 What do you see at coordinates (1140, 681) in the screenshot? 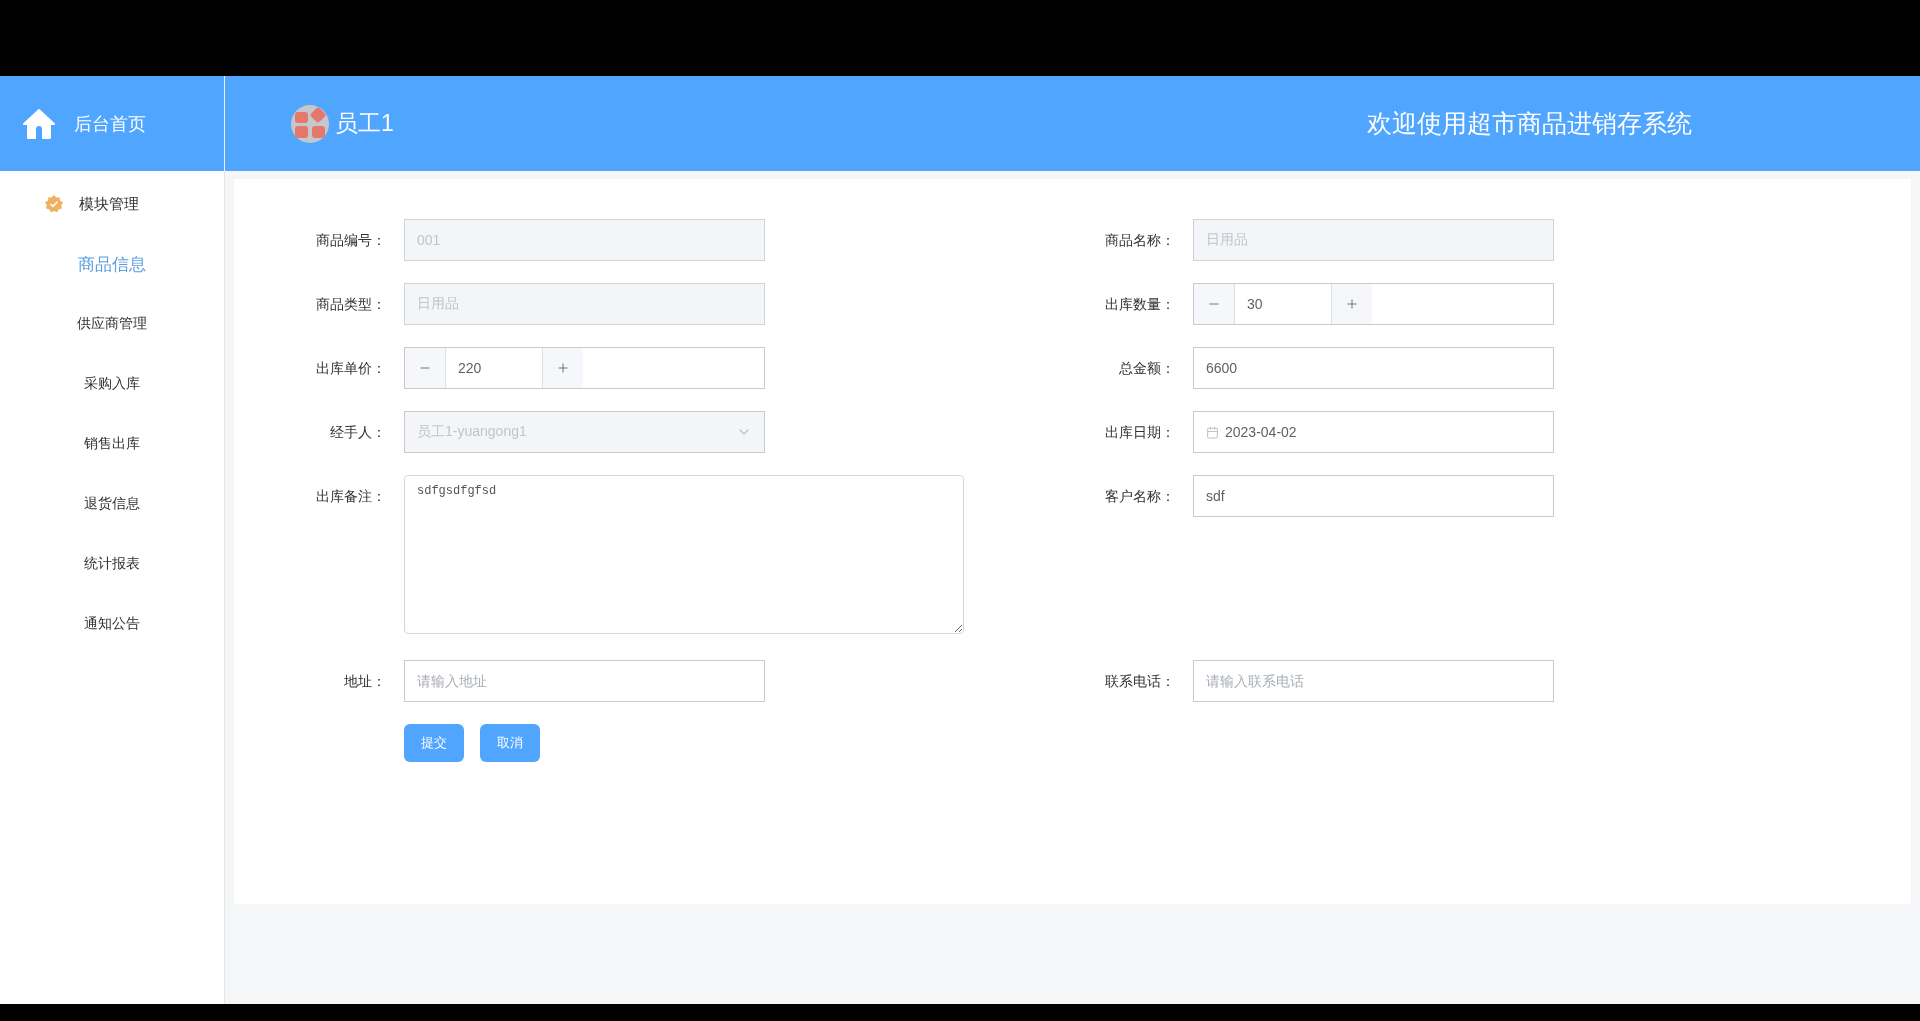
I see `field-label: 联系电话：` at bounding box center [1140, 681].